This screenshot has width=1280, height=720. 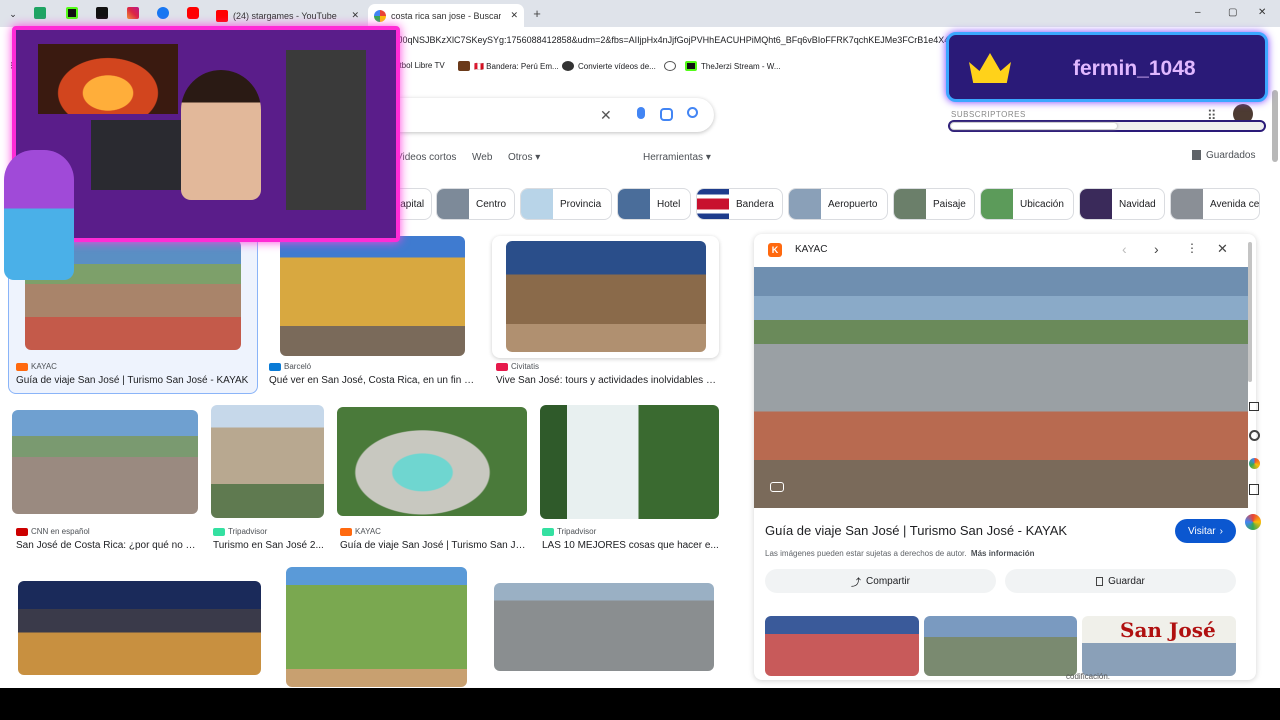 I want to click on maximize-button: ▢, so click(x=1232, y=12).